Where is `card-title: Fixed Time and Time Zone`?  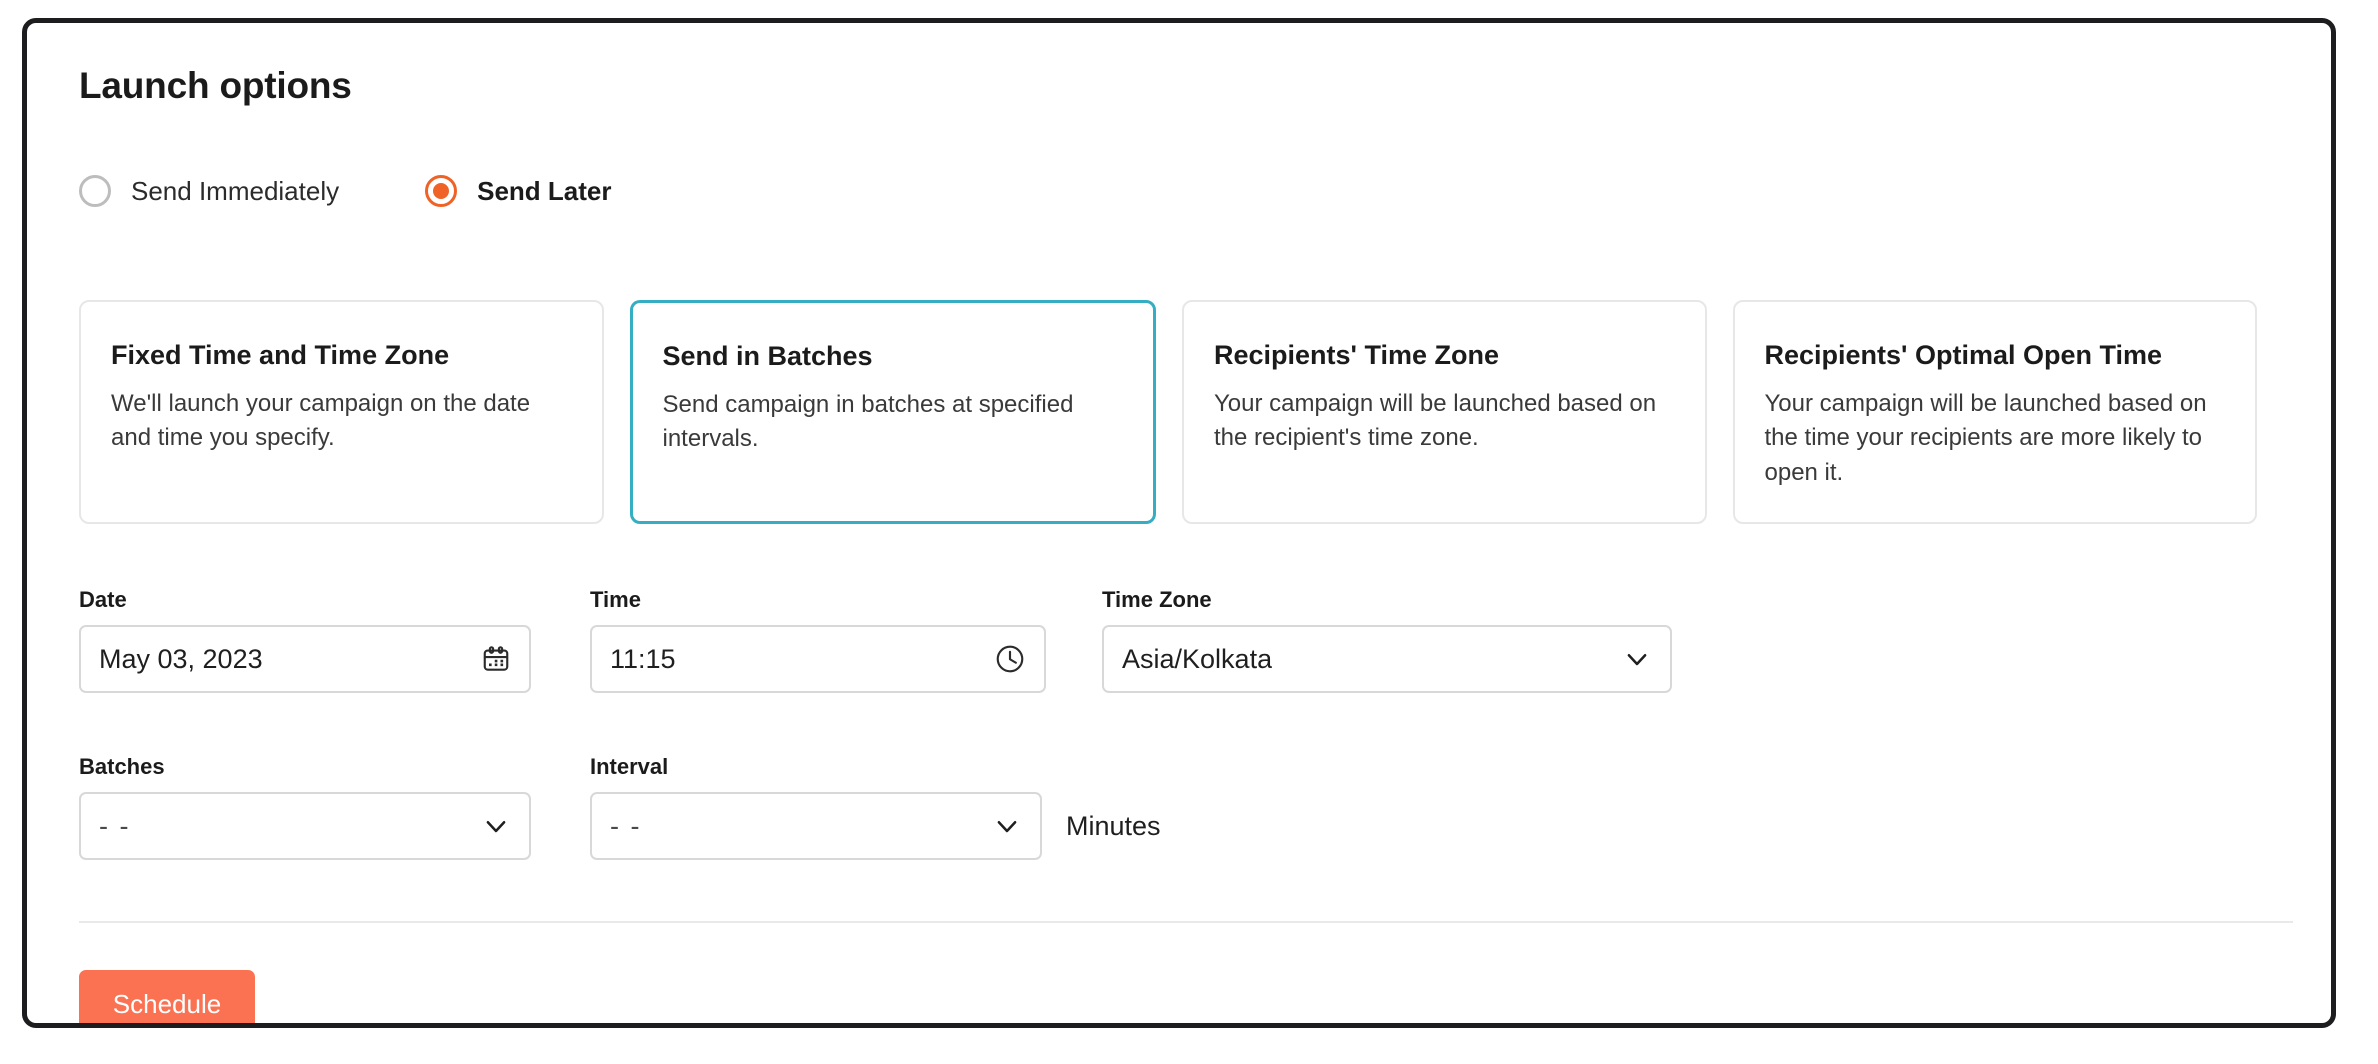 card-title: Fixed Time and Time Zone is located at coordinates (280, 355).